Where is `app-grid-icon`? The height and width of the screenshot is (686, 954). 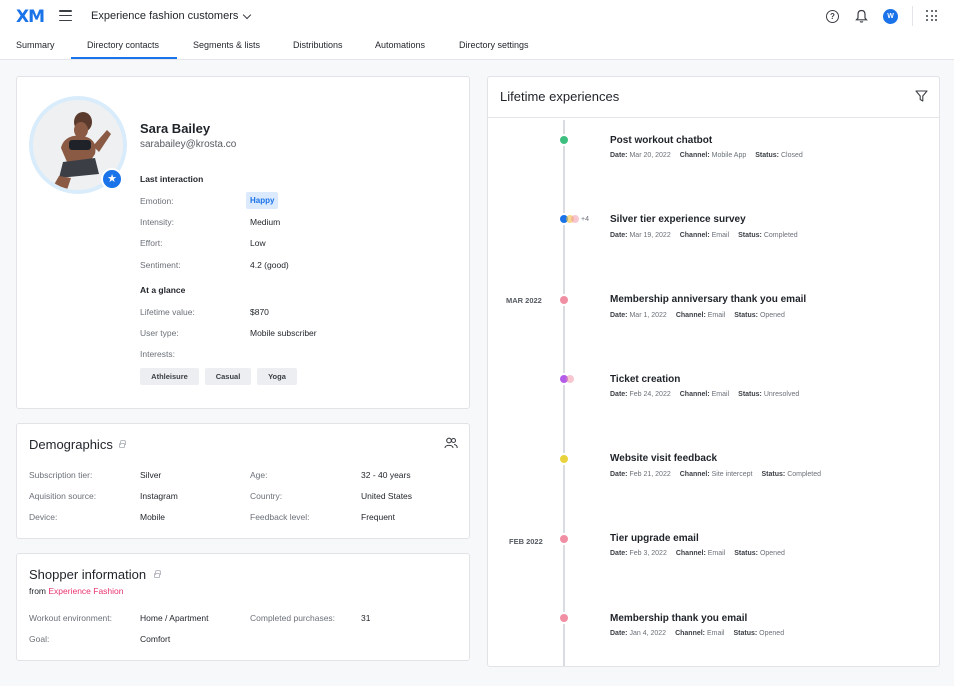
app-grid-icon is located at coordinates (931, 15).